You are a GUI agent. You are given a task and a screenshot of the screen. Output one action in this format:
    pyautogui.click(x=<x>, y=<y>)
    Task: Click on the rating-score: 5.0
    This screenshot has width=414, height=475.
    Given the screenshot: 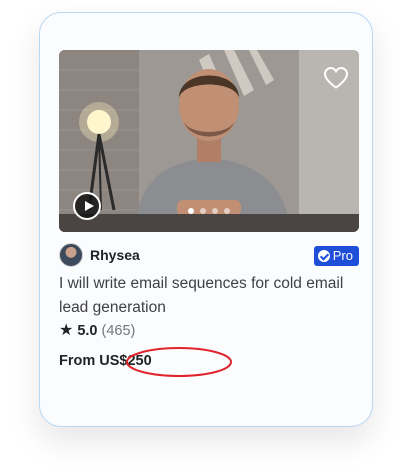 What is the action you would take?
    pyautogui.click(x=87, y=331)
    